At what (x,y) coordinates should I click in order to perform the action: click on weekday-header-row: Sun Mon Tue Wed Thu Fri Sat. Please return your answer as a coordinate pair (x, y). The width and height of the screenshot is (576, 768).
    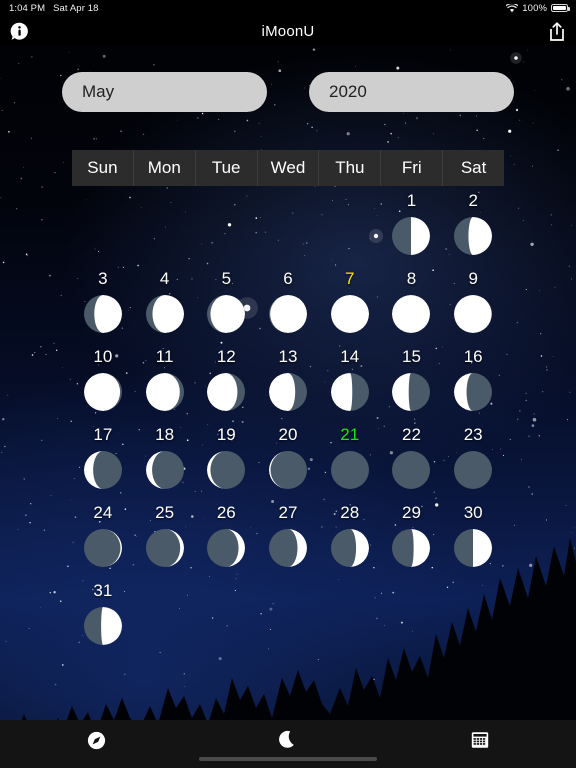
    Looking at the image, I should click on (288, 168).